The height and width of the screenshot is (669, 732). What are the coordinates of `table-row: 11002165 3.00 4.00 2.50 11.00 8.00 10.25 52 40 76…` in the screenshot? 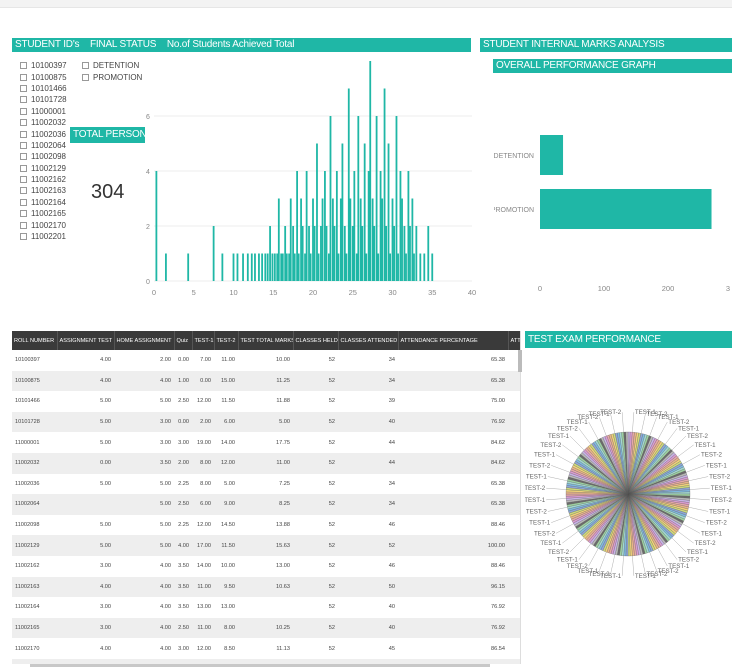 It's located at (266, 628).